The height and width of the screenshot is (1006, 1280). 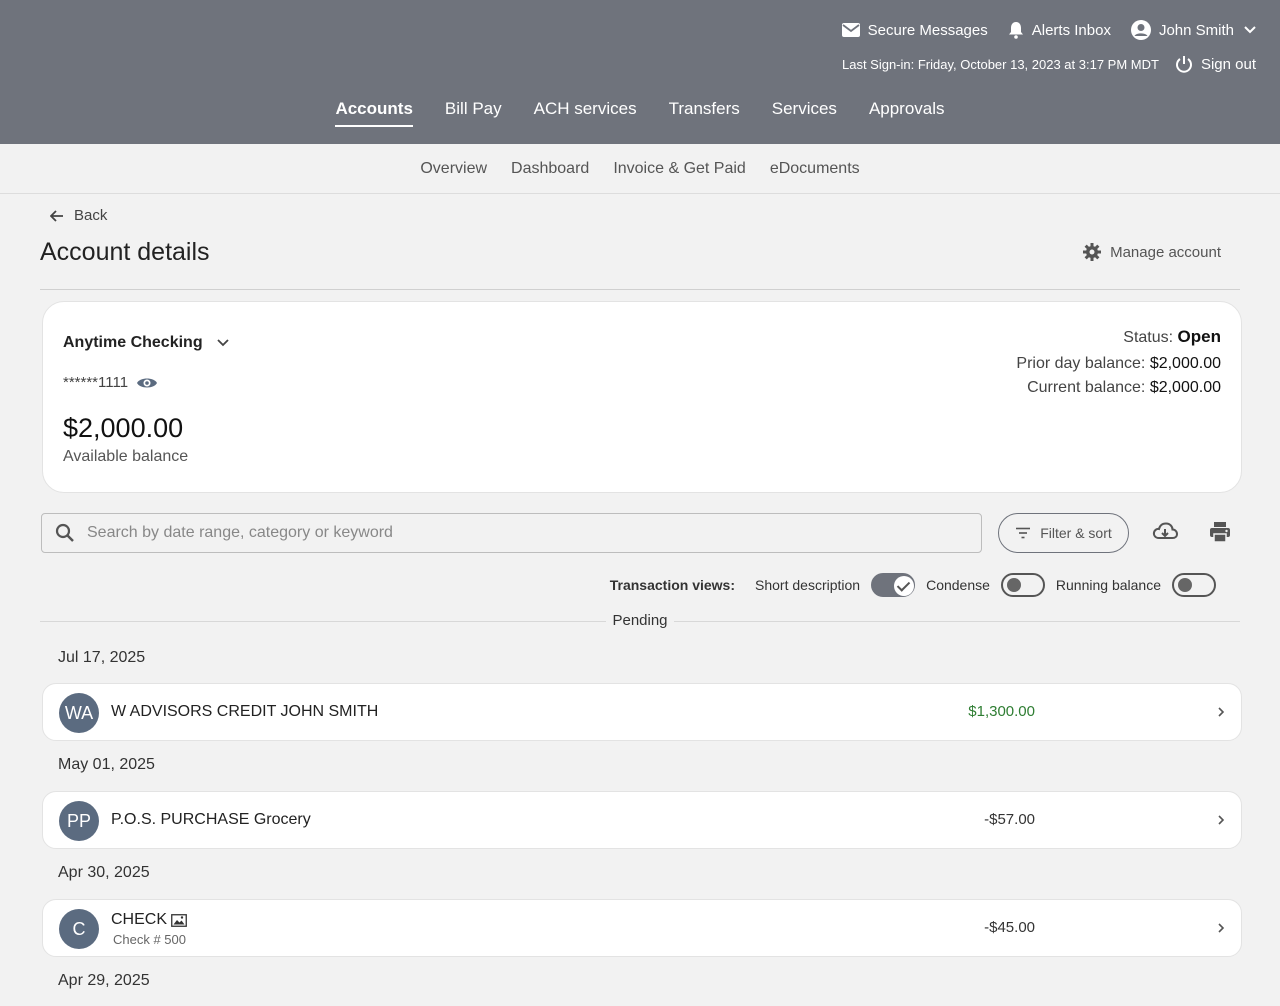 I want to click on download-button, so click(x=1165, y=534).